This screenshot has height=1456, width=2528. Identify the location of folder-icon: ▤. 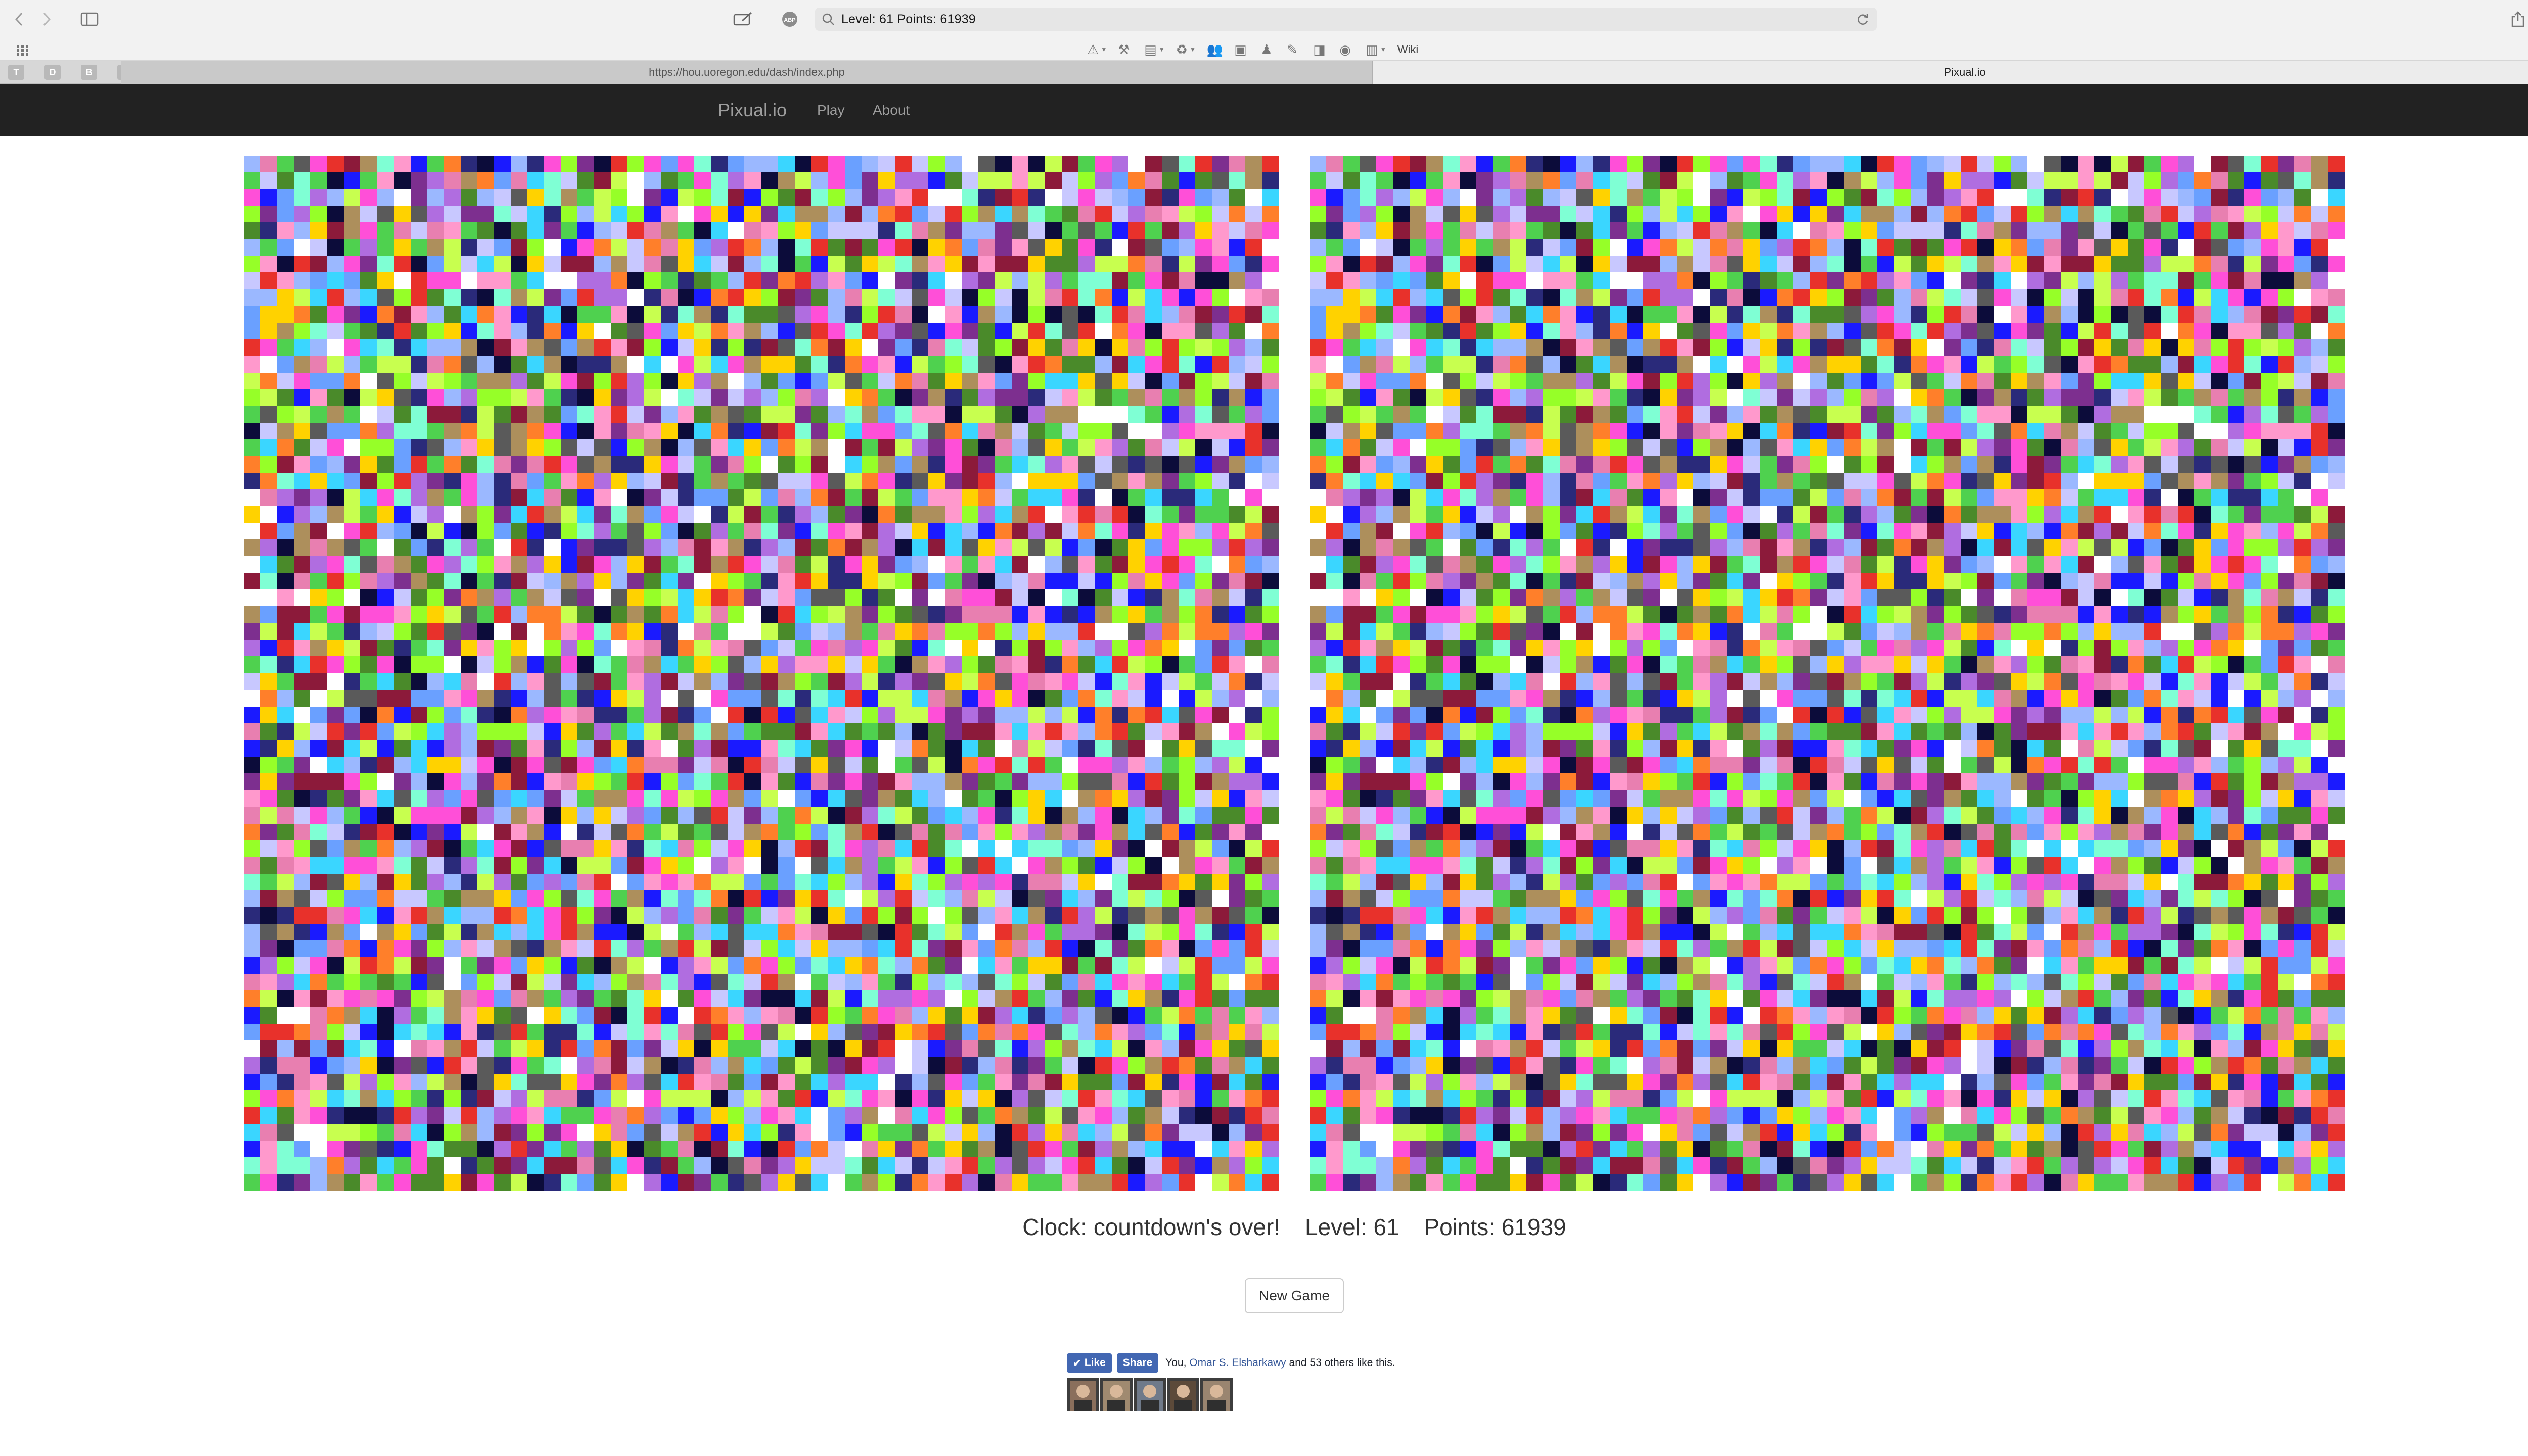
(1151, 49).